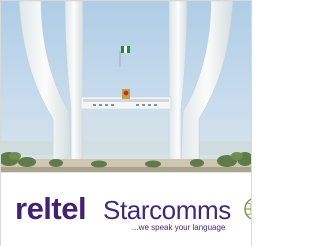 The image size is (320, 246). Describe the element at coordinates (167, 210) in the screenshot. I see `starcomms-wordmark: Starcomms` at that location.